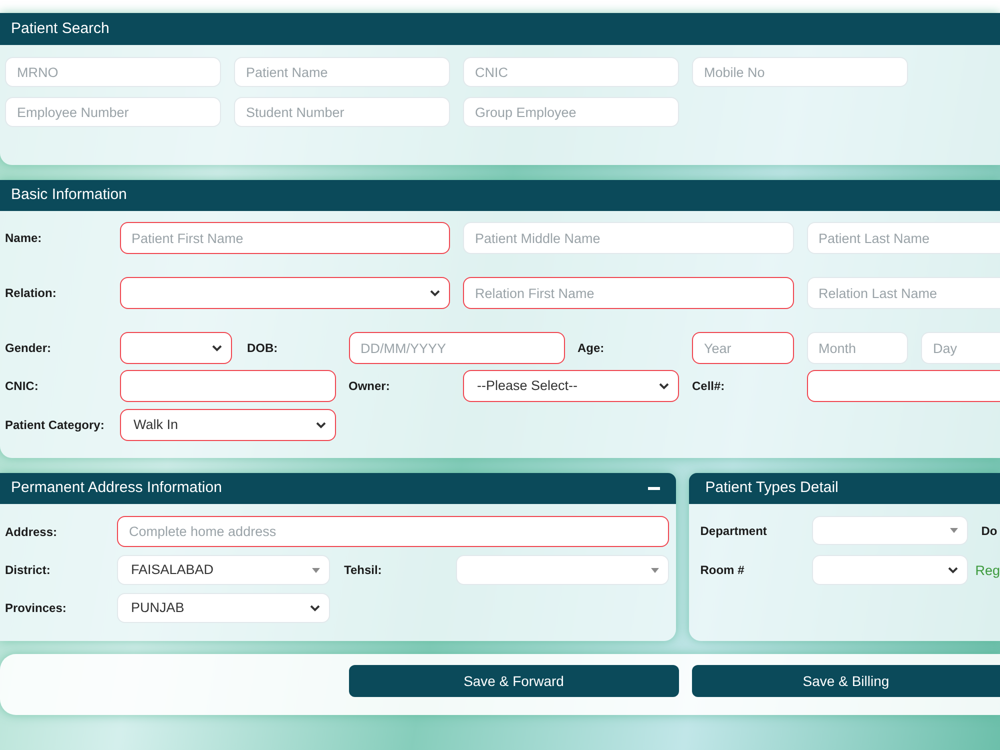  I want to click on text-input: Patient First Name, so click(285, 238).